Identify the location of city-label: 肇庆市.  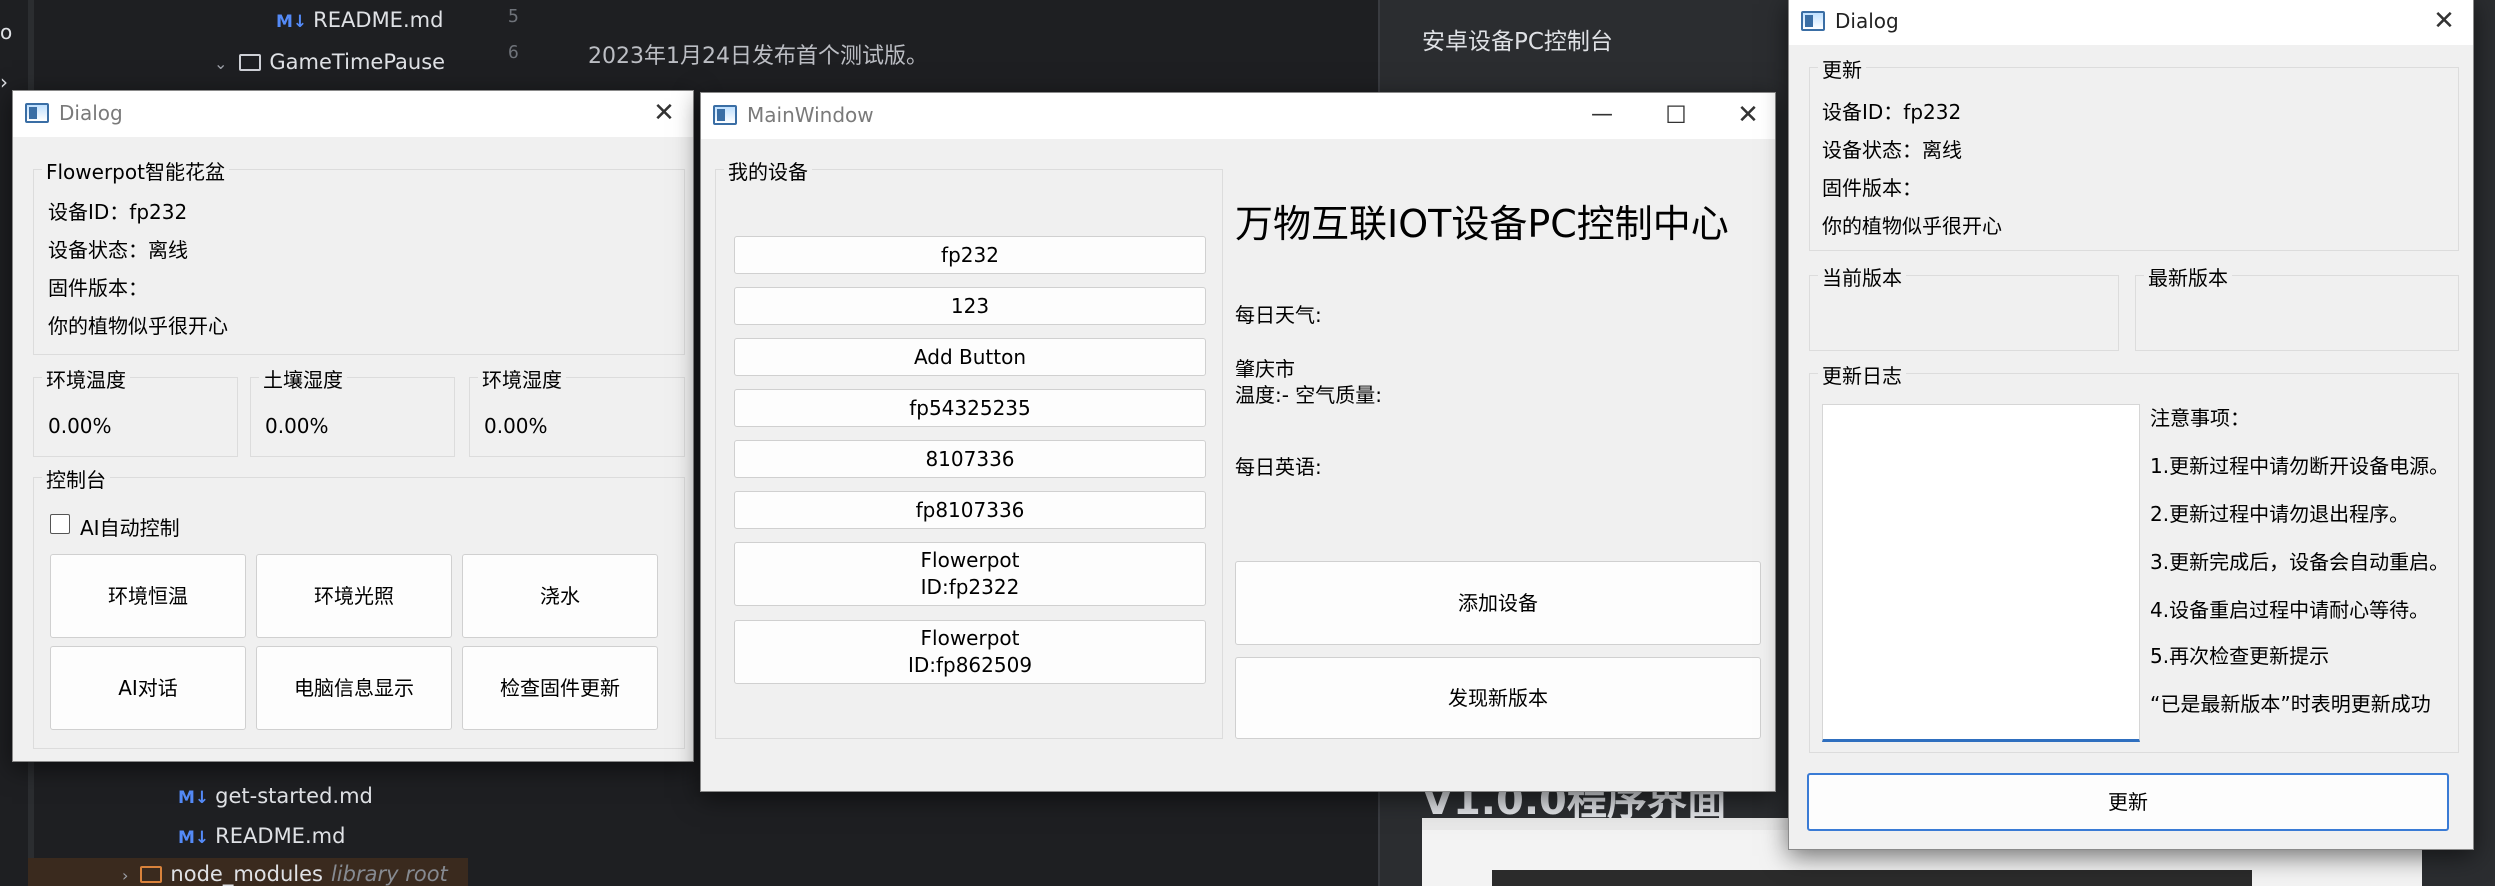
(1265, 369).